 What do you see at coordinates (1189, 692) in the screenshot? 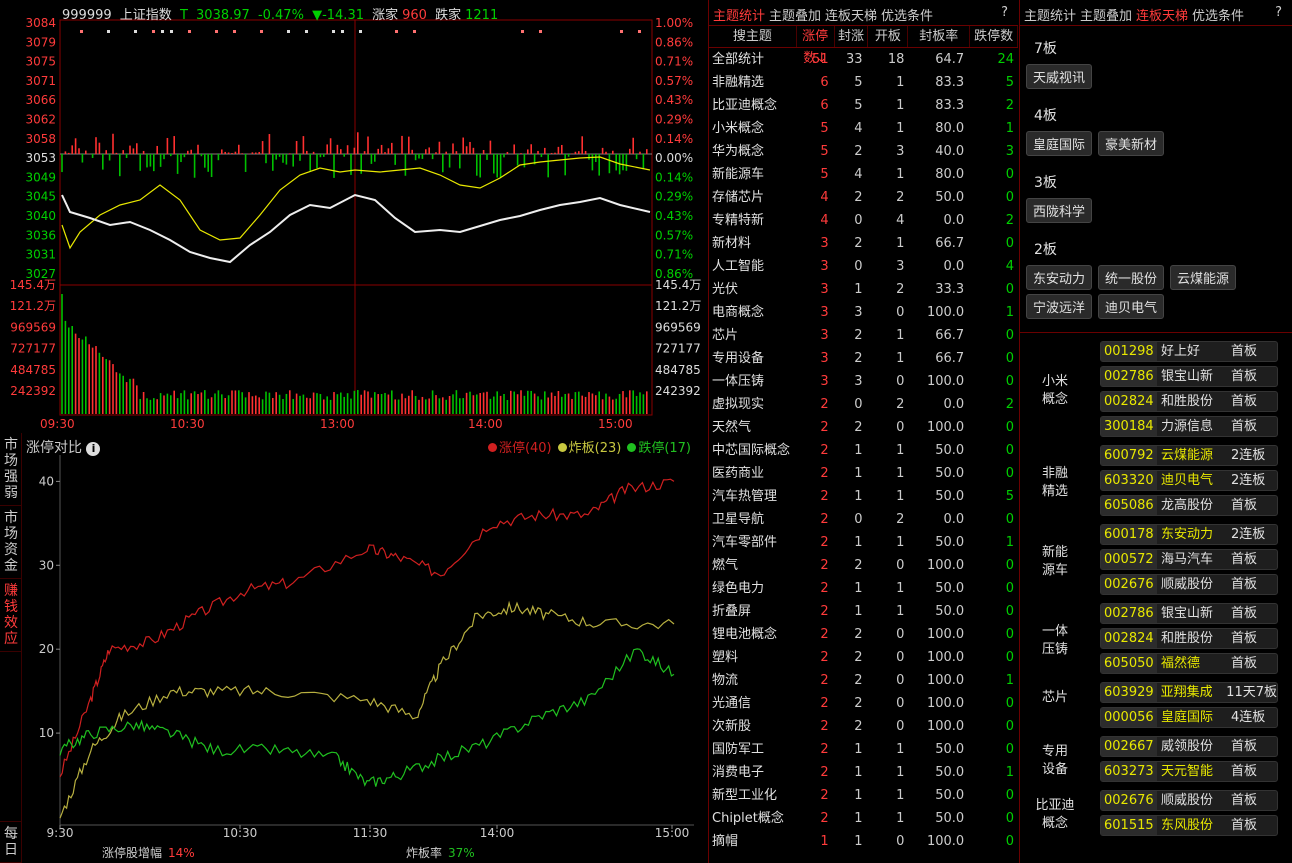
I see `group-stock: 603929 亚翔集成 11天7板` at bounding box center [1189, 692].